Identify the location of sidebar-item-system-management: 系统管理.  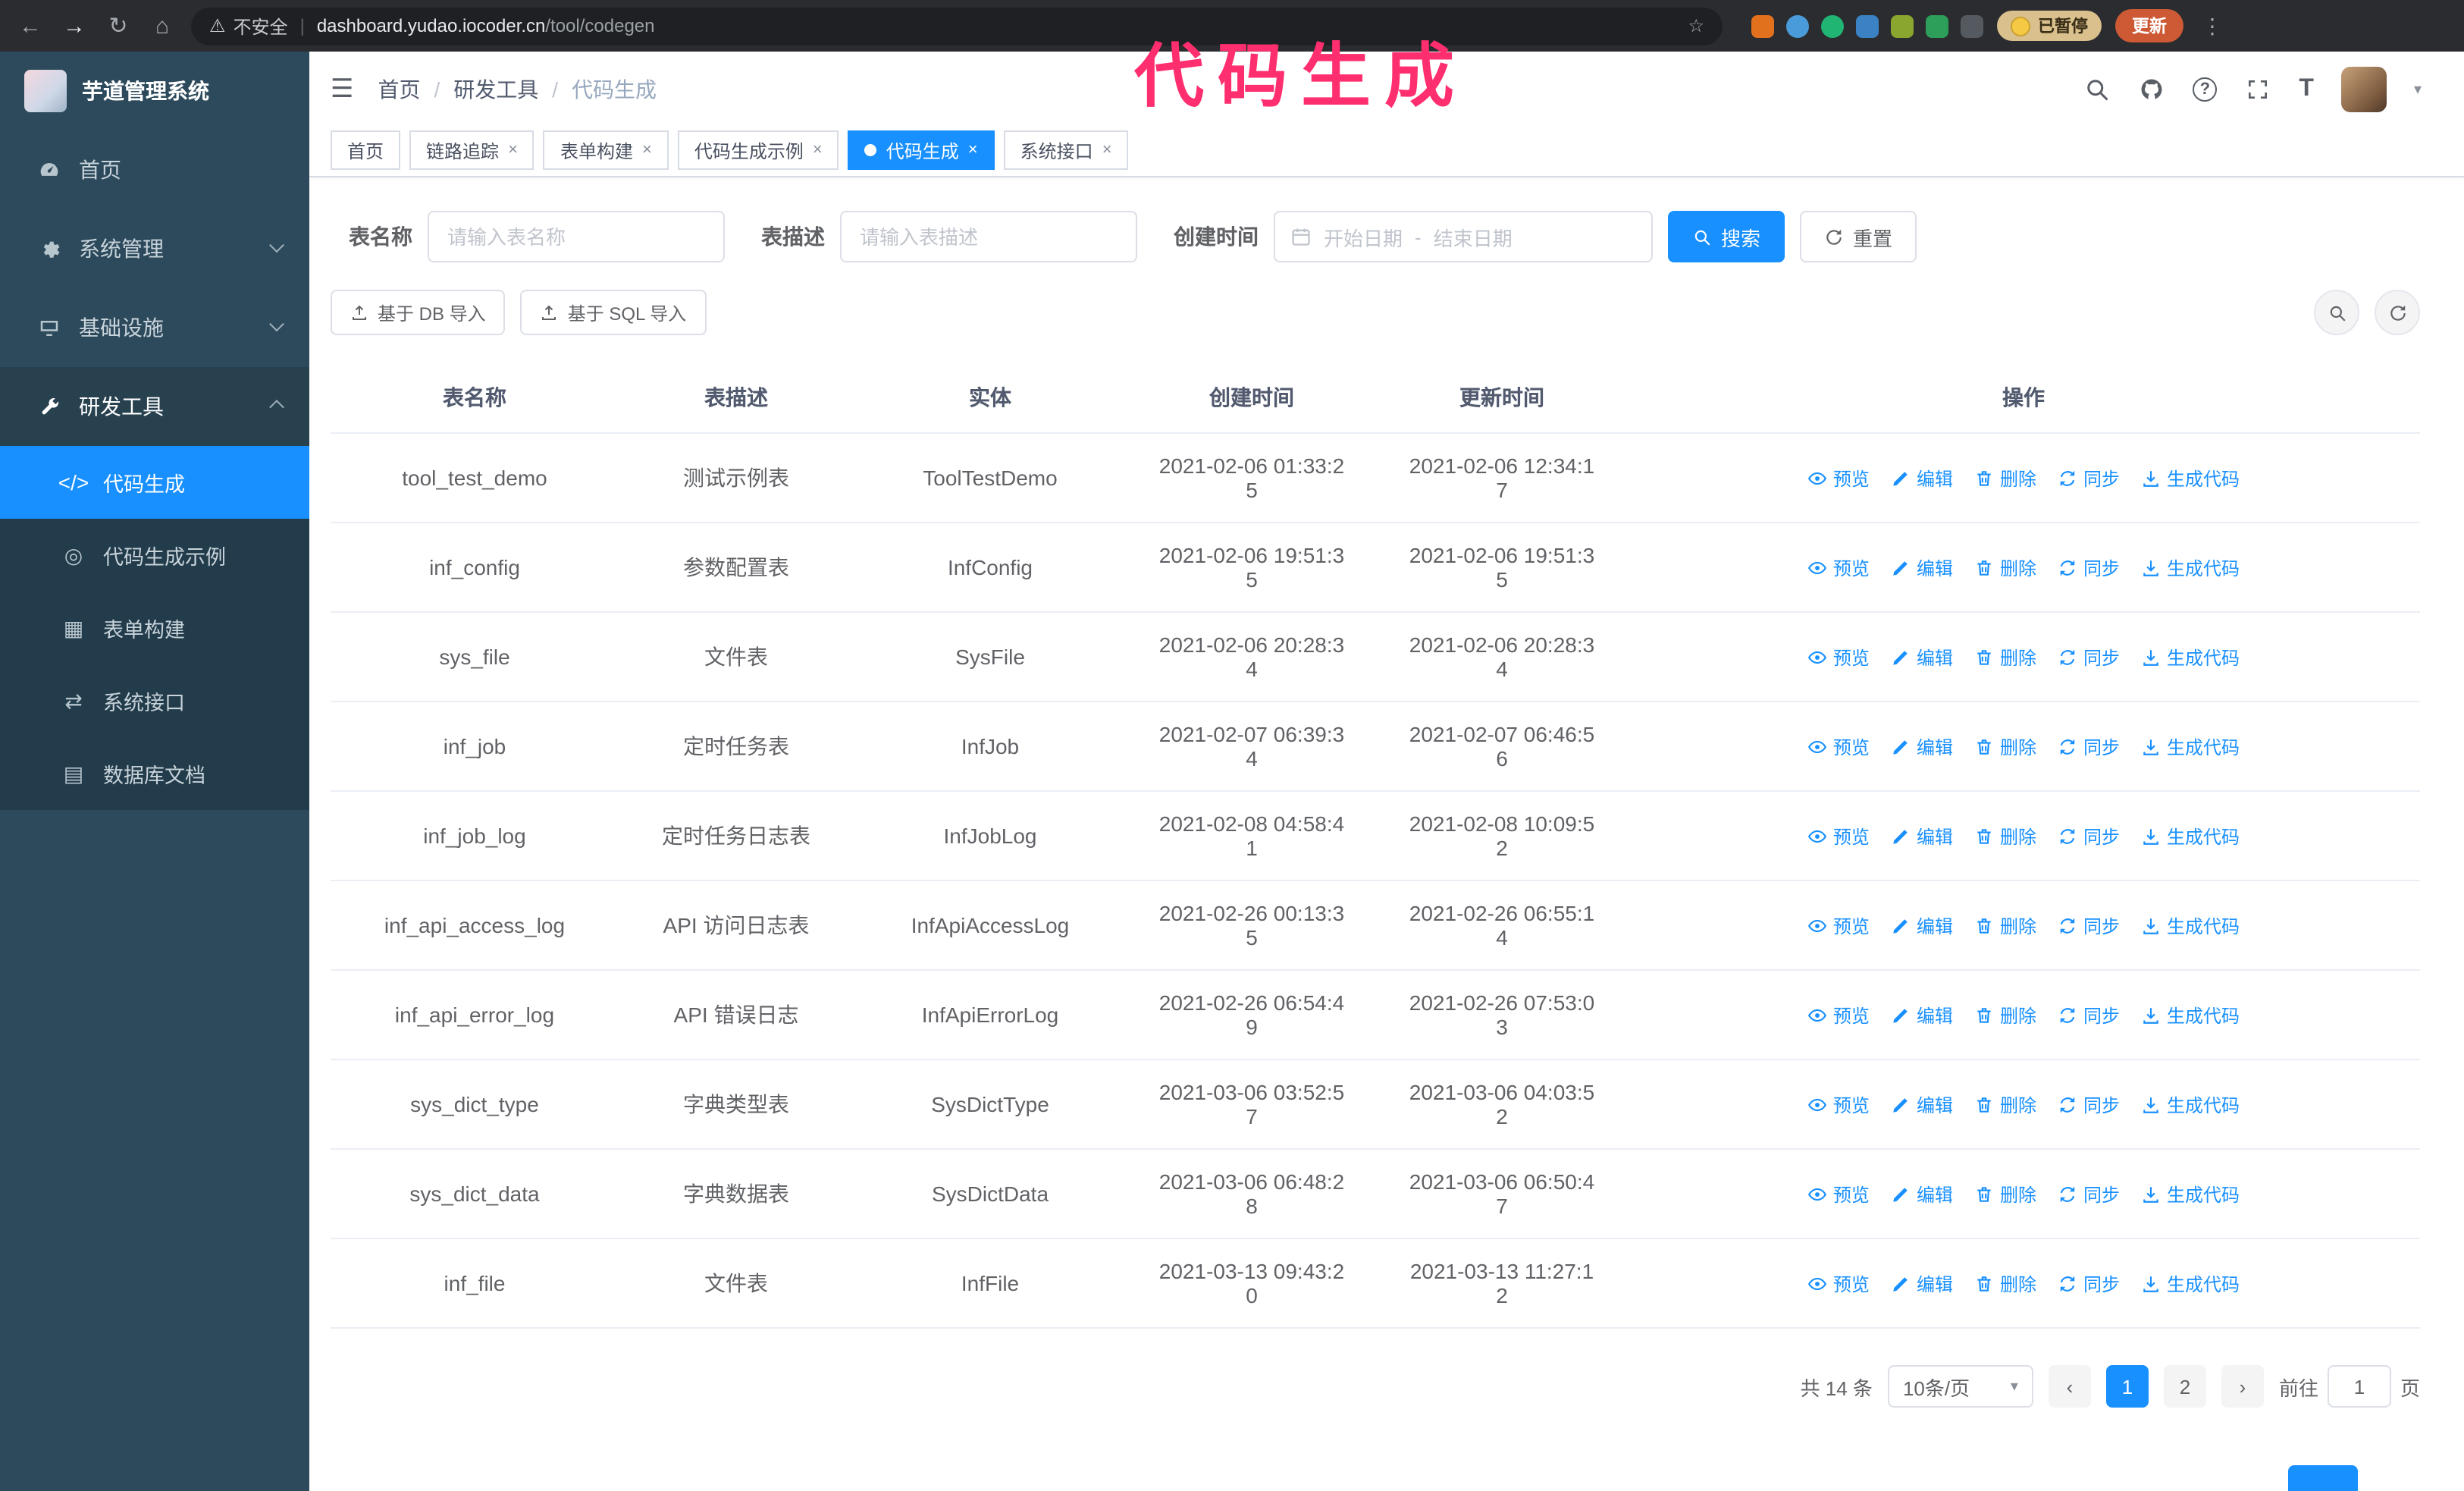
(155, 248).